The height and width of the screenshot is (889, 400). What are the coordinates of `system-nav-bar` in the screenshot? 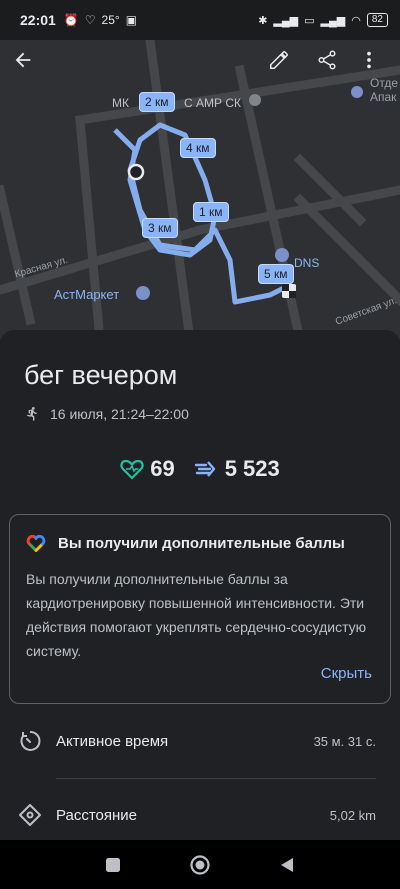 It's located at (200, 864).